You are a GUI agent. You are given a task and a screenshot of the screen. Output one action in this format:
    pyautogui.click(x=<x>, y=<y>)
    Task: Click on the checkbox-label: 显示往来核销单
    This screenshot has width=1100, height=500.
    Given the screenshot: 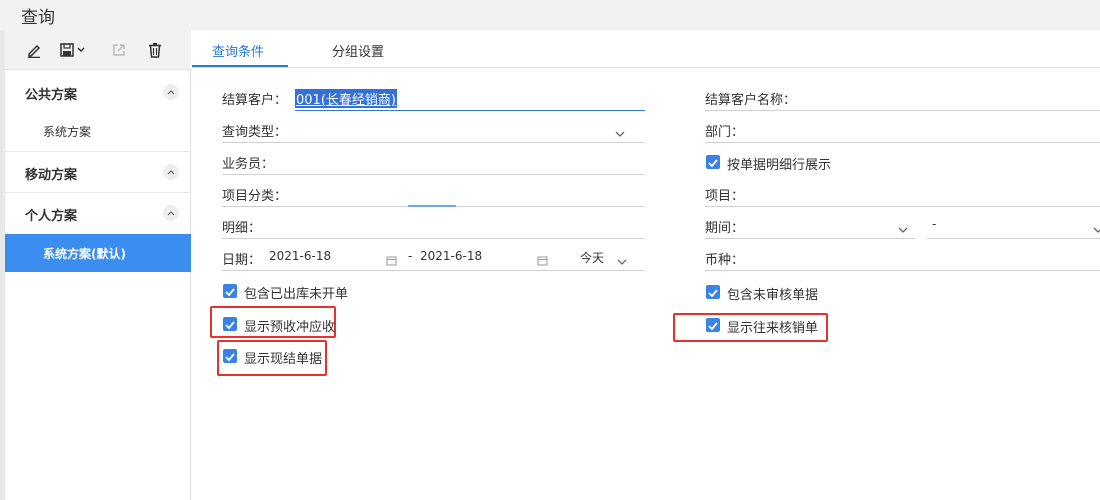 What is the action you would take?
    pyautogui.click(x=773, y=328)
    